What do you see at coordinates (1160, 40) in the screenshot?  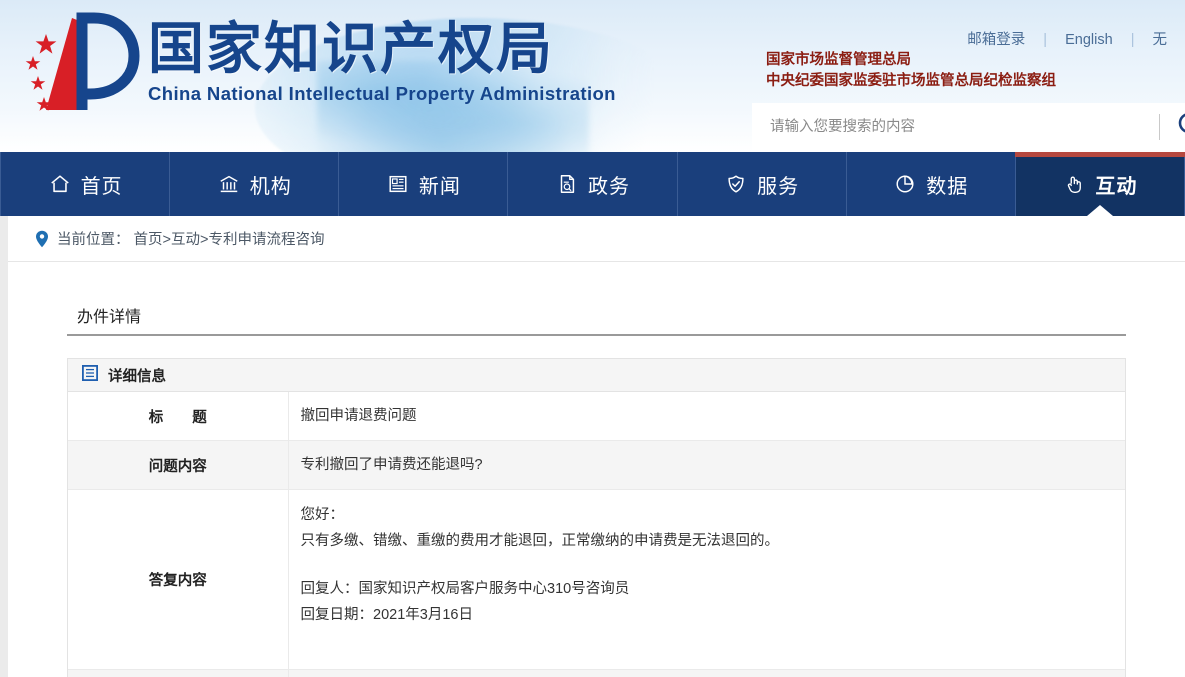 I see `accessibility-link: 无` at bounding box center [1160, 40].